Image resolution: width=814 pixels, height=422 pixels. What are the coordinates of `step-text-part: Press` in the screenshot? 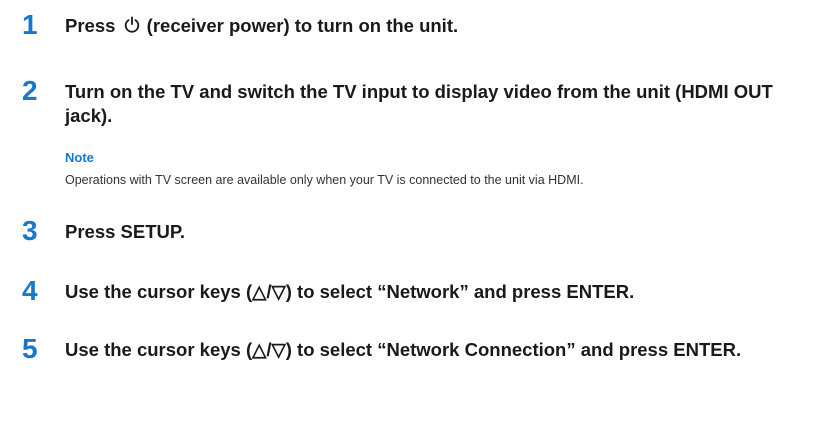 It's located at (93, 25).